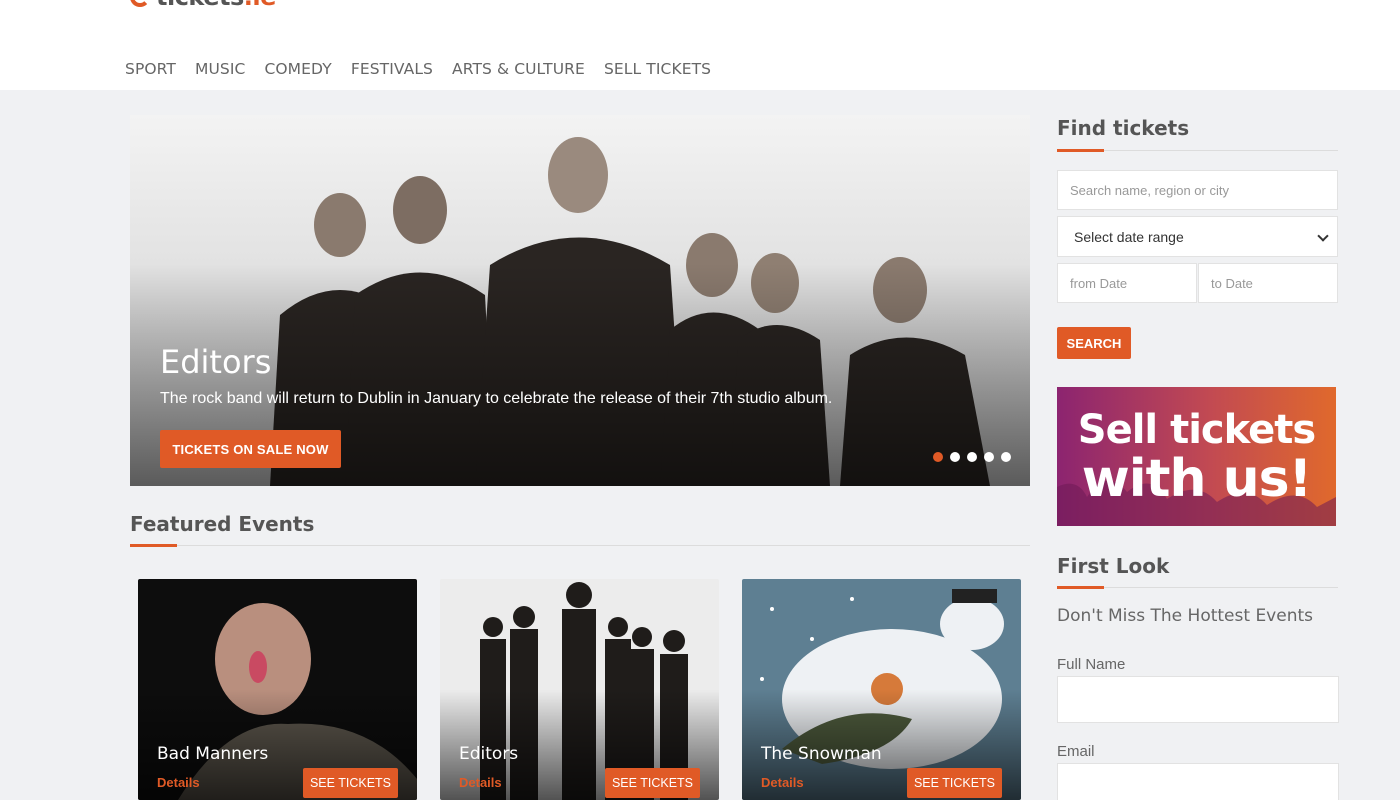  What do you see at coordinates (1197, 479) in the screenshot?
I see `banner-line-2: with us!` at bounding box center [1197, 479].